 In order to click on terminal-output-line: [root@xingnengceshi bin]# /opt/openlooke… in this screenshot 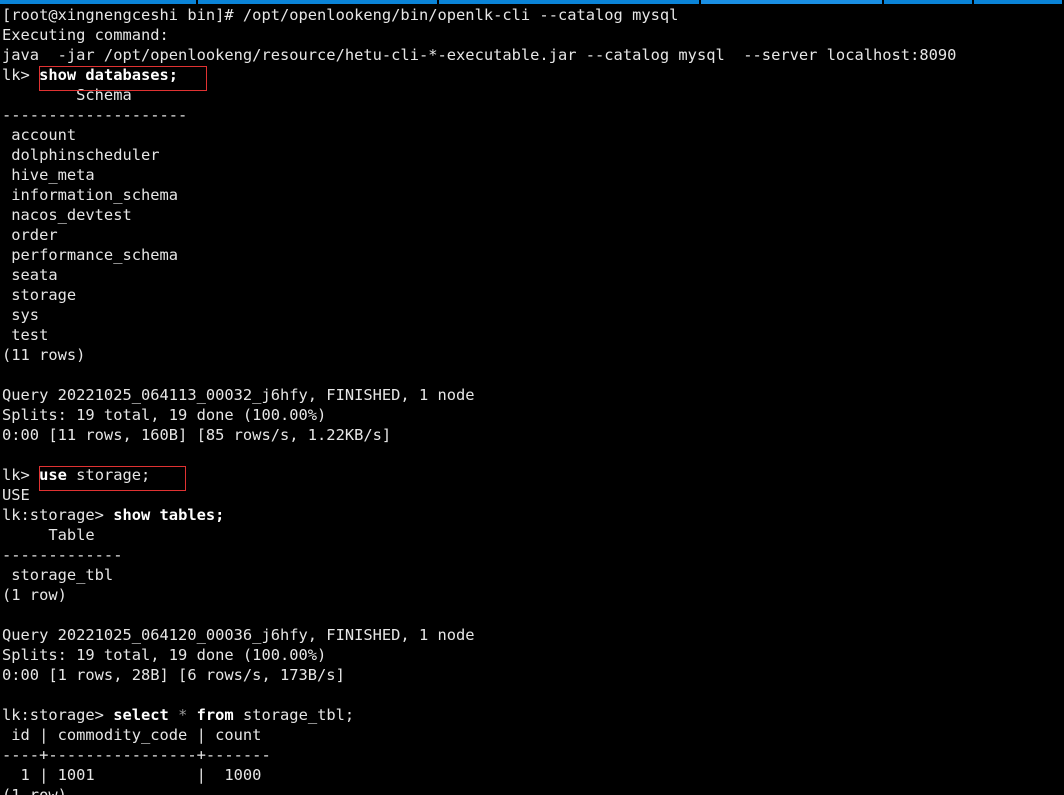, I will do `click(340, 15)`.